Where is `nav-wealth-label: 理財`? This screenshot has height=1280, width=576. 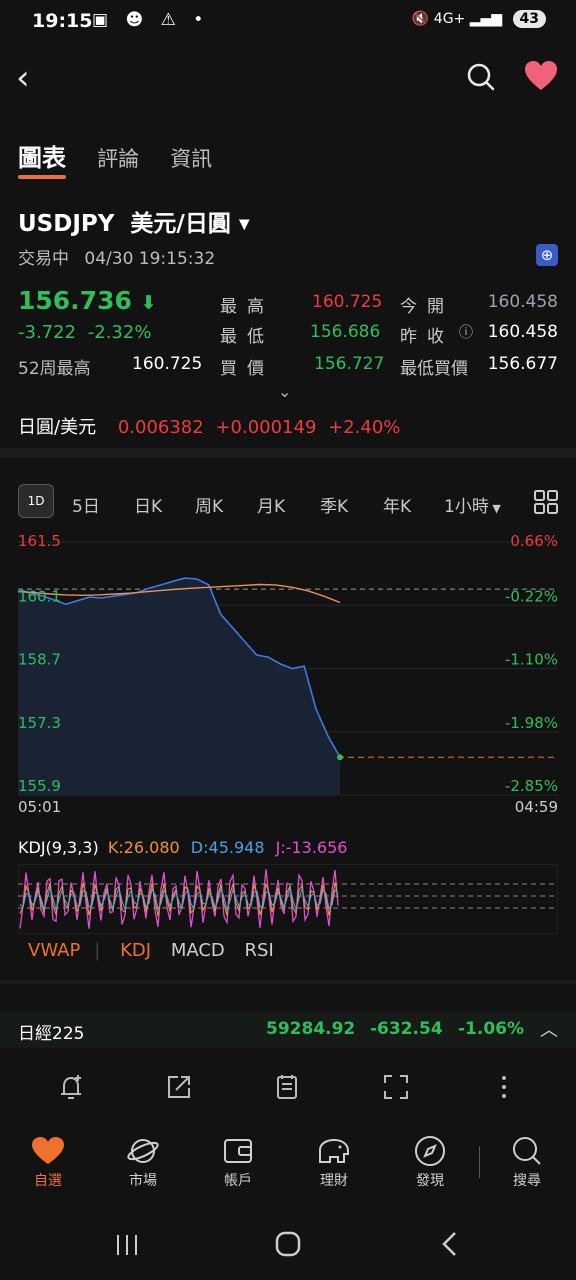
nav-wealth-label: 理財 is located at coordinates (334, 1181).